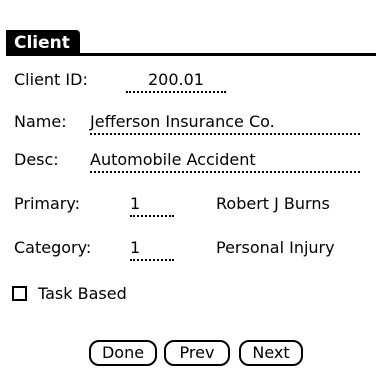 The height and width of the screenshot is (383, 383). What do you see at coordinates (191, 43) in the screenshot?
I see `title-bar: Client` at bounding box center [191, 43].